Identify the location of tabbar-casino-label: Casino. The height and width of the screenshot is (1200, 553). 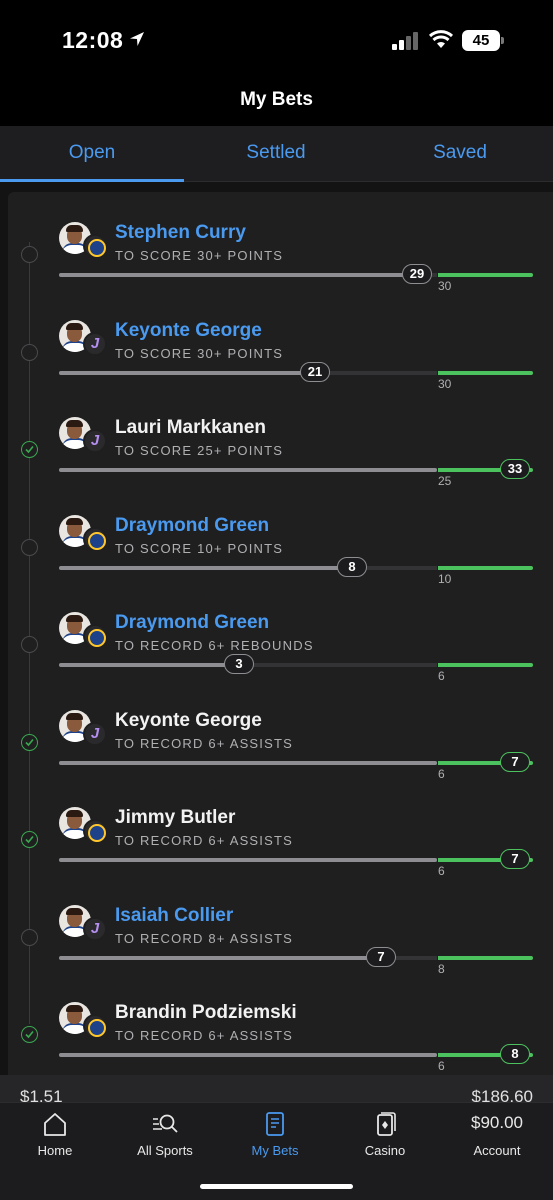
(385, 1150).